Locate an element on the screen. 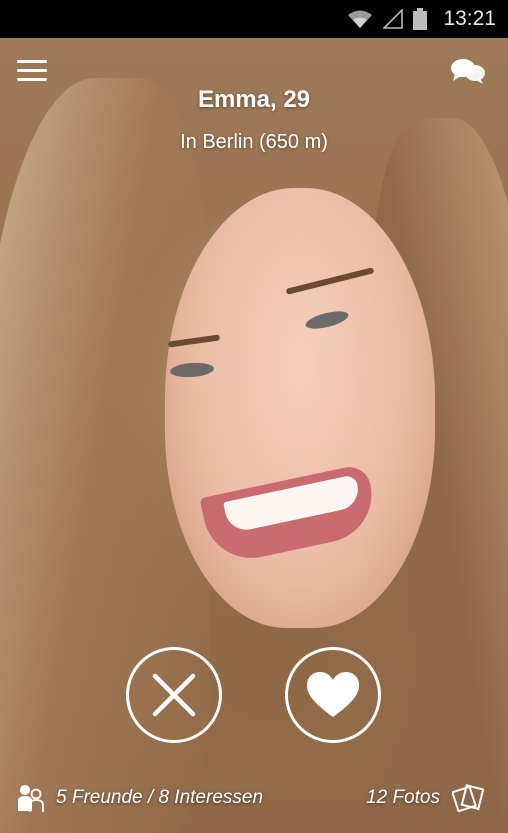  dislike-button is located at coordinates (174, 695).